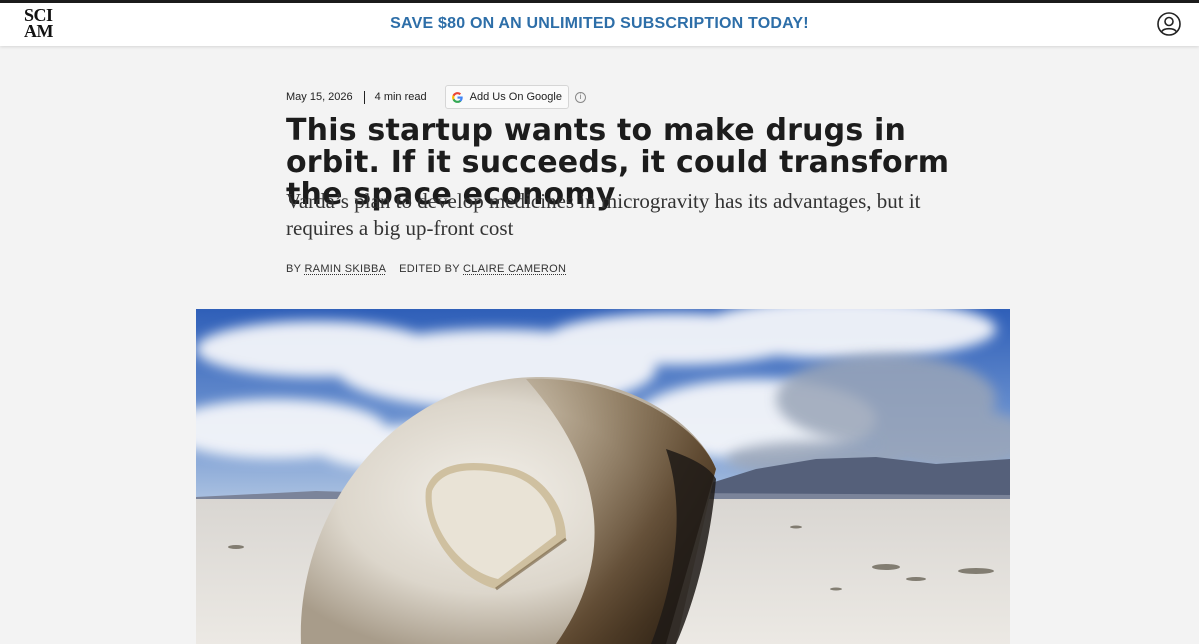  I want to click on read-time: 4 min read, so click(400, 97).